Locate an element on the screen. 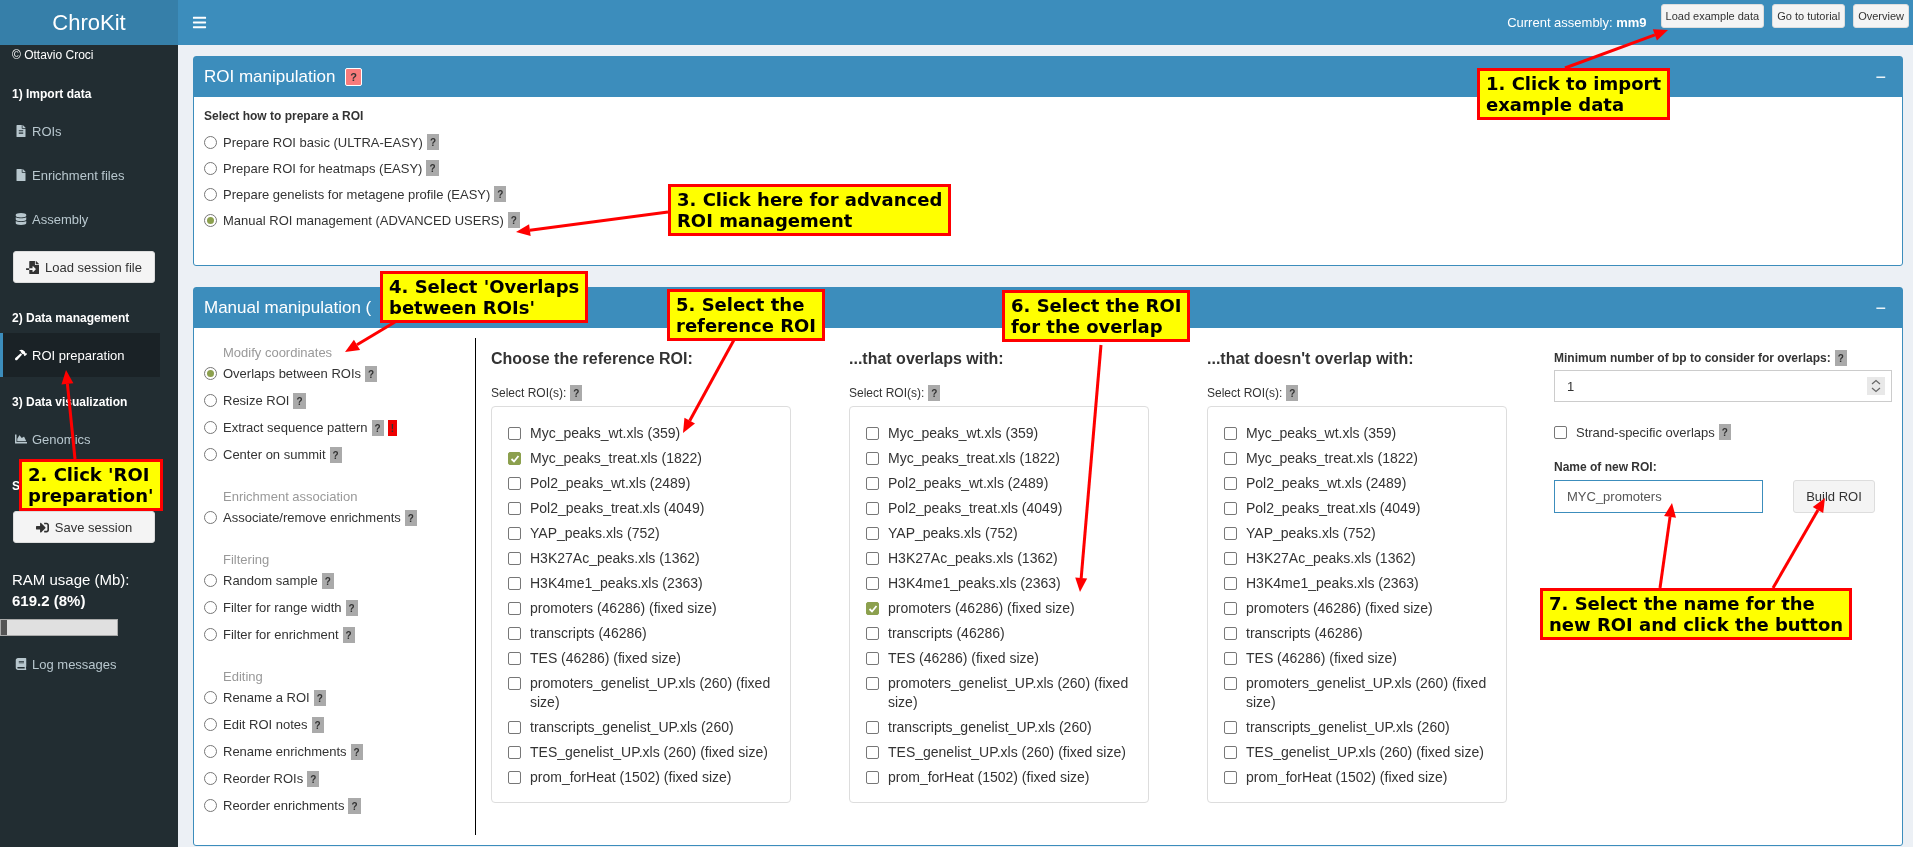 This screenshot has height=847, width=1913. group-heading: Editing is located at coordinates (243, 676).